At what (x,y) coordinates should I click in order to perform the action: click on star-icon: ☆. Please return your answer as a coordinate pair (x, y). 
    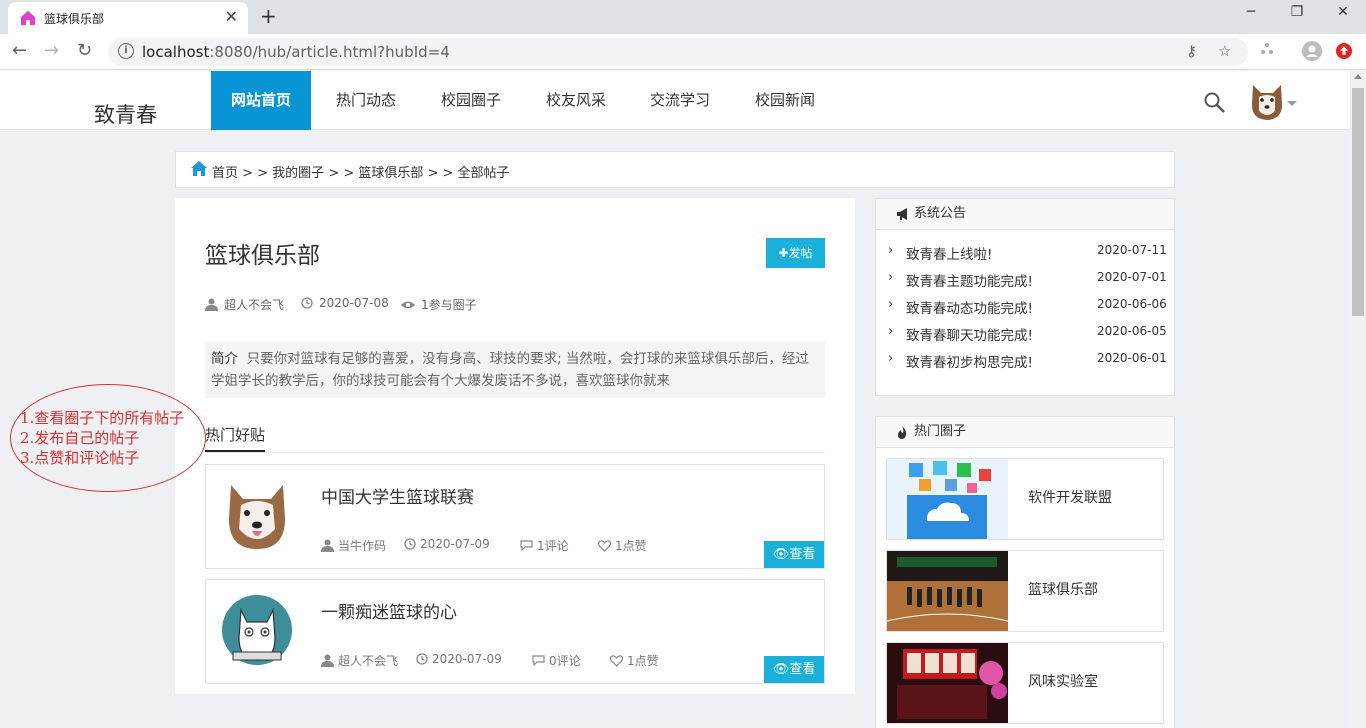
    Looking at the image, I should click on (1224, 51).